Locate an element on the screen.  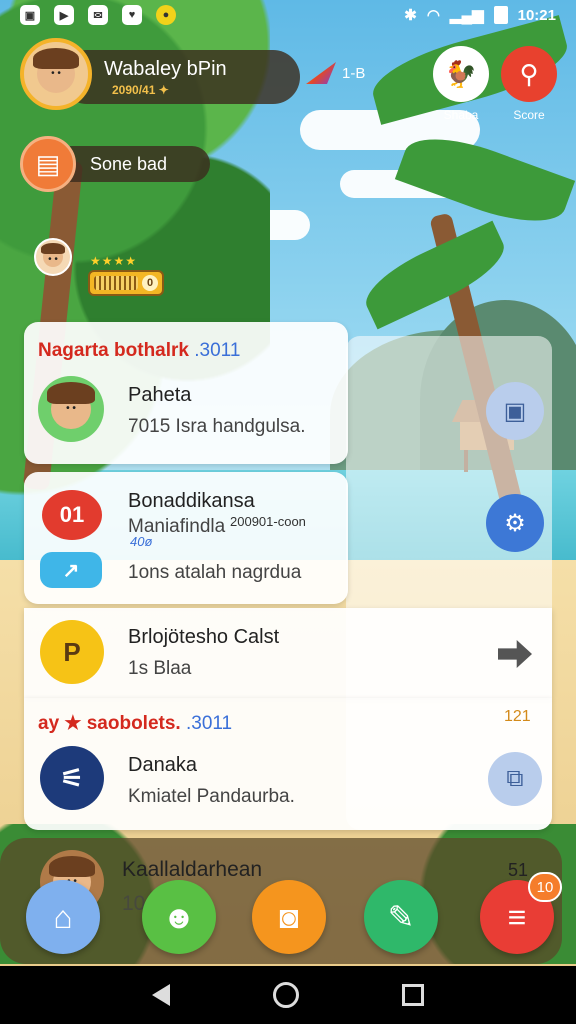
mini-avatar is located at coordinates (53, 257).